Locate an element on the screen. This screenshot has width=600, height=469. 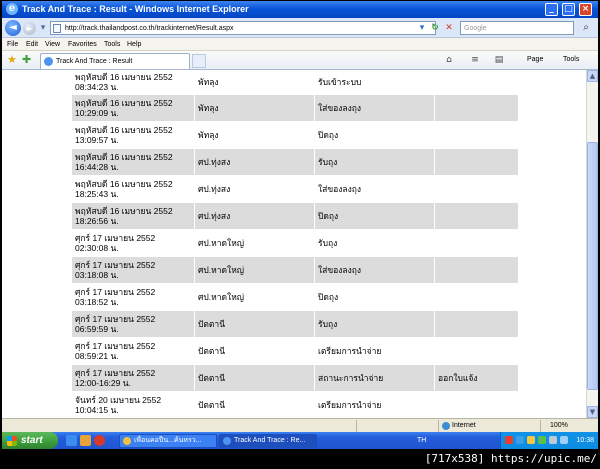
menu-tools: Tools is located at coordinates (112, 44).